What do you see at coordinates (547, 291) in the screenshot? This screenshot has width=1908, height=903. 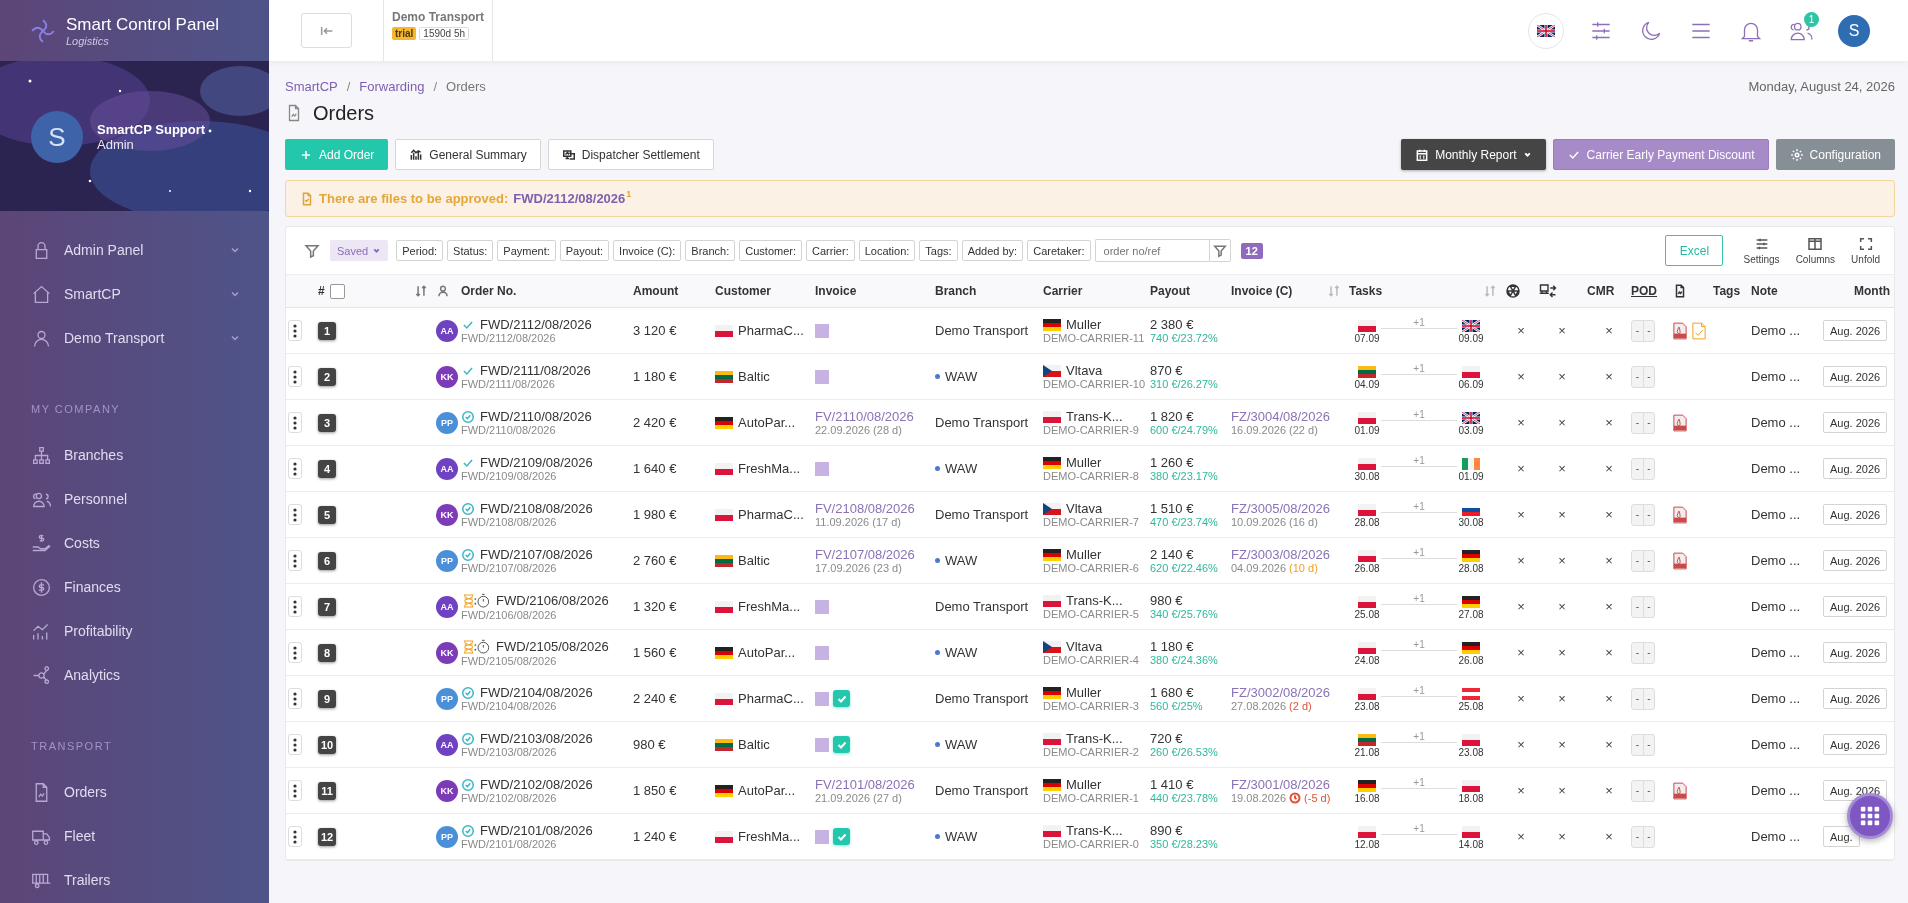 I see `column-header: Order No.` at bounding box center [547, 291].